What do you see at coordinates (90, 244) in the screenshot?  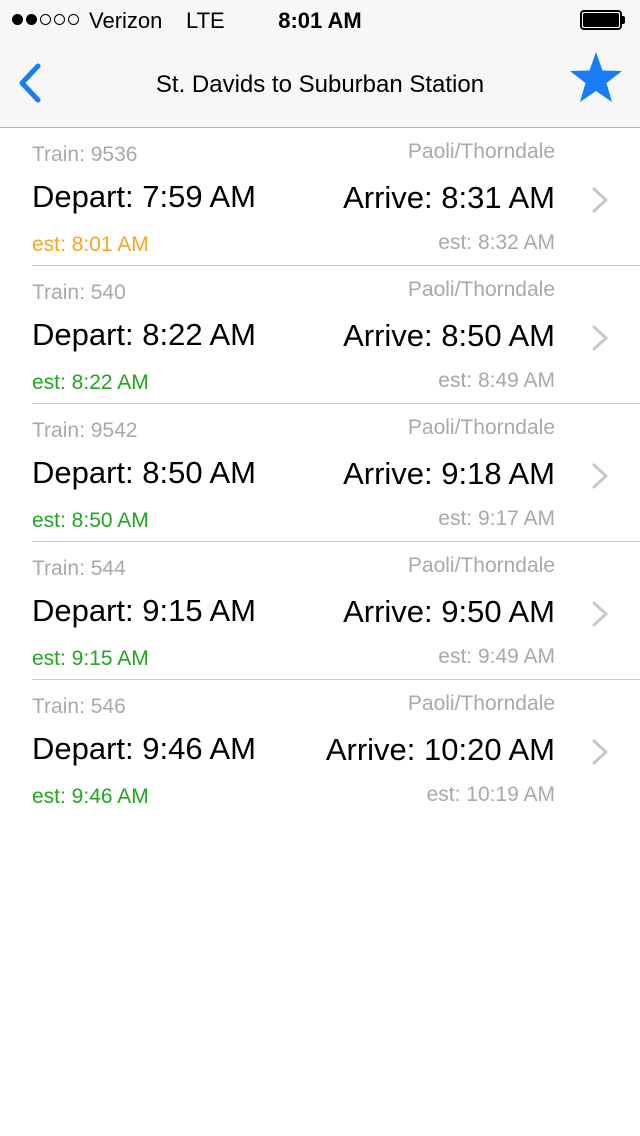 I see `estimated-depart: est: 8:01 AM` at bounding box center [90, 244].